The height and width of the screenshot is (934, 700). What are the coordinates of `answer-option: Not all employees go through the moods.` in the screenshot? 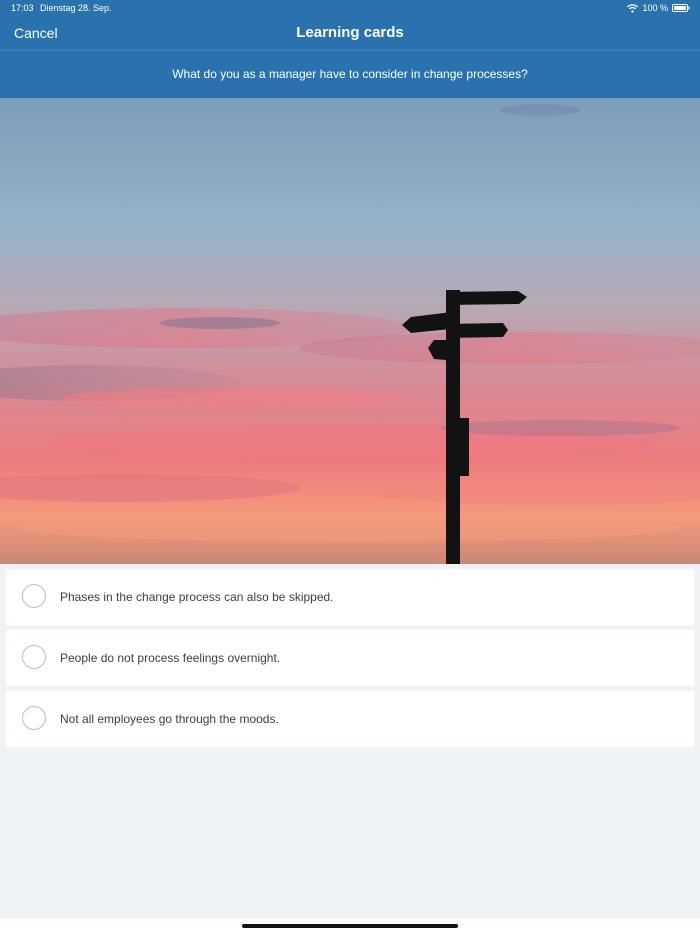 It's located at (350, 719).